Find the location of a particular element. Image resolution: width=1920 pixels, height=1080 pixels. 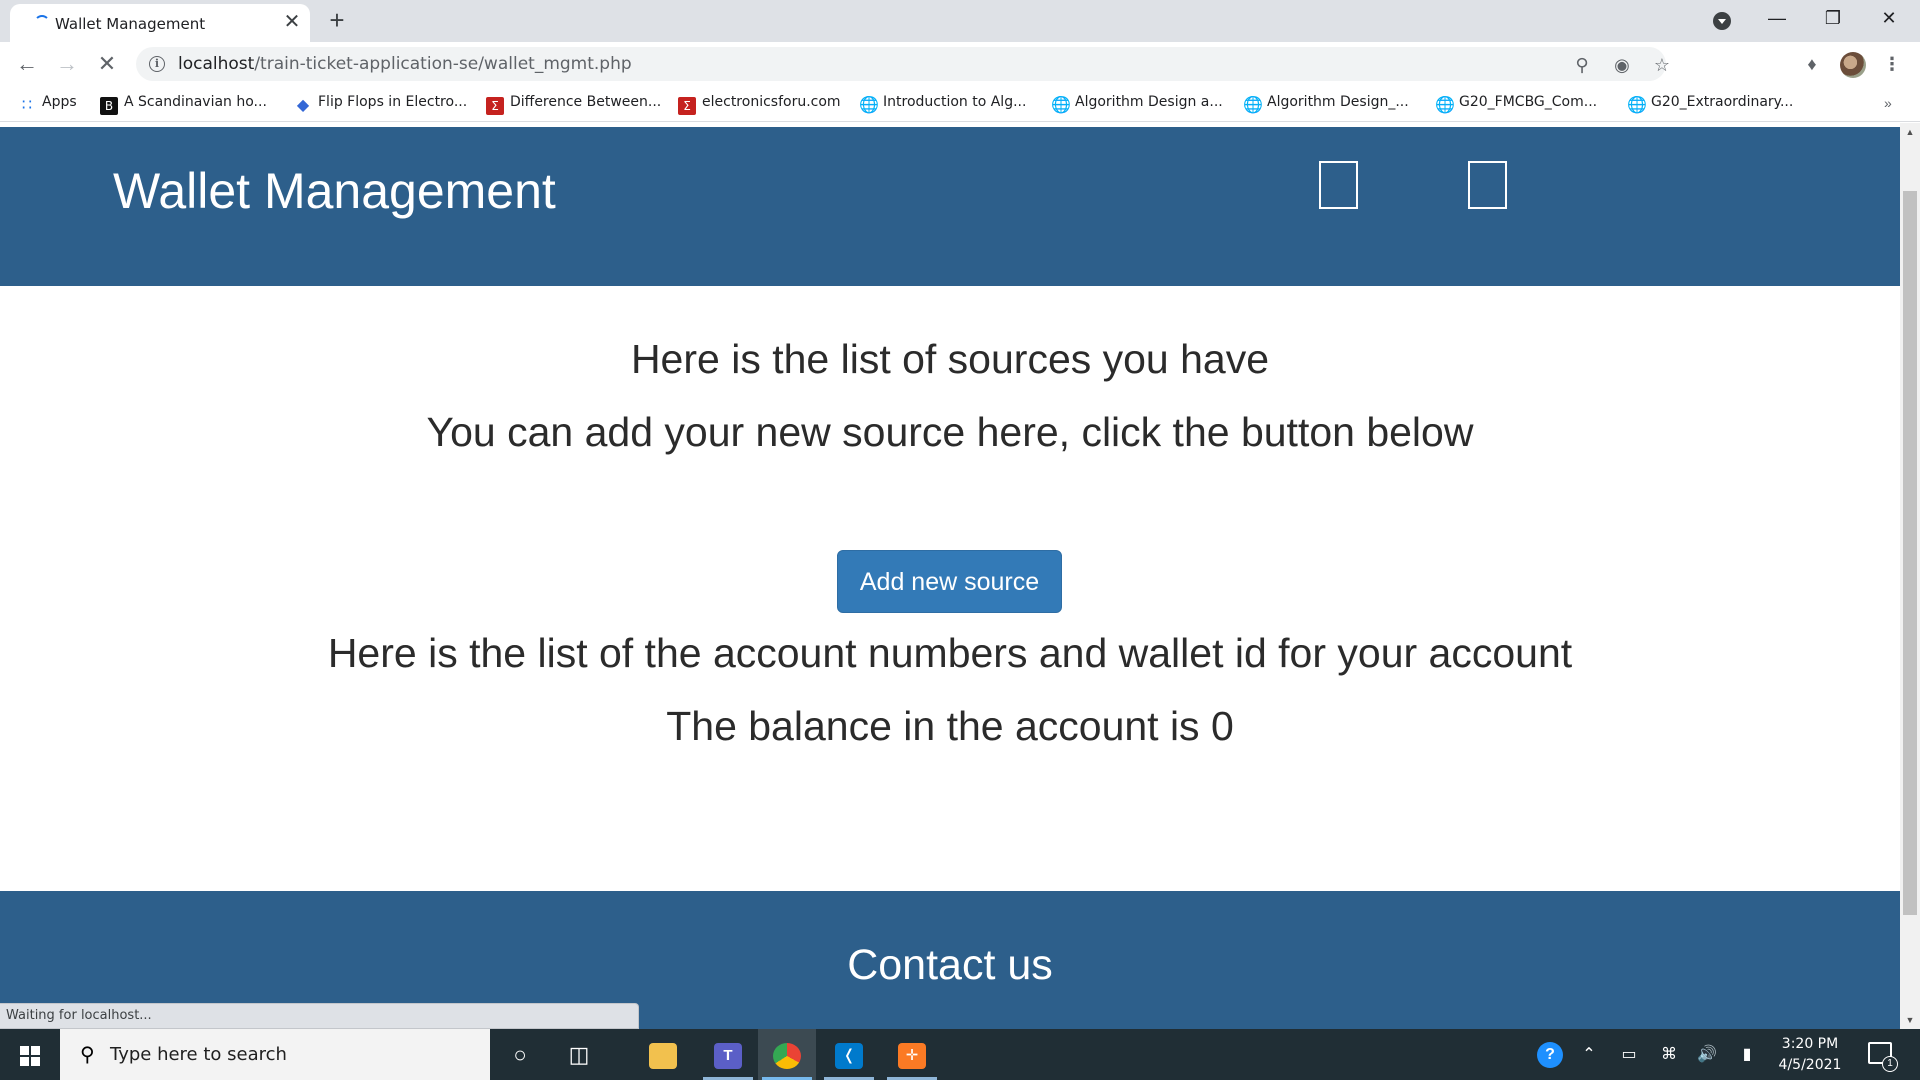

url-host: localhost is located at coordinates (216, 64).